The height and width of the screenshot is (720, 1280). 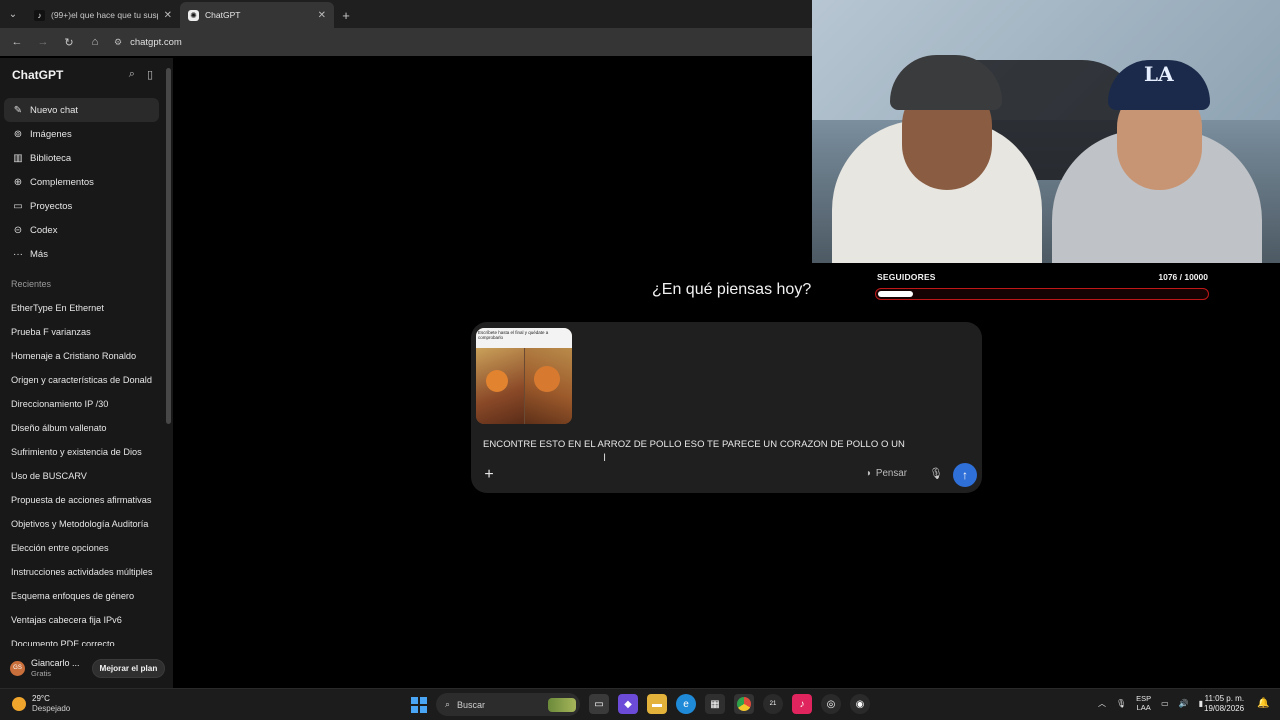 What do you see at coordinates (82, 572) in the screenshot?
I see `recent-chat-item: Instrucciones actividades múltiples` at bounding box center [82, 572].